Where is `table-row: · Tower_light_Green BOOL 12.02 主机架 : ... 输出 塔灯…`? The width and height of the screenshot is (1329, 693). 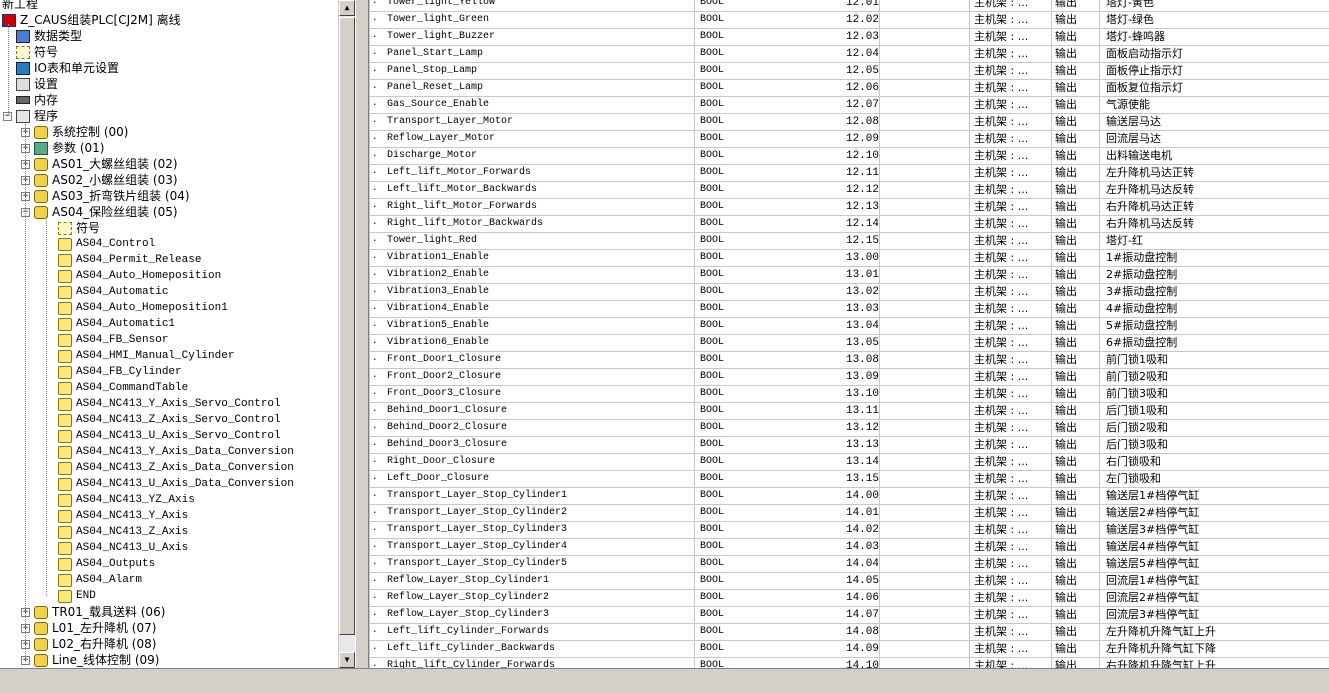
table-row: · Tower_light_Green BOOL 12.02 主机架 : ... 输出 塔灯… is located at coordinates (849, 20).